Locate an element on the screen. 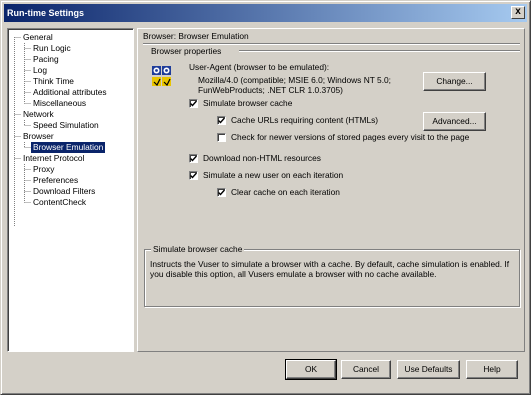 The image size is (531, 395). cache-urls-checkbox is located at coordinates (221, 120).